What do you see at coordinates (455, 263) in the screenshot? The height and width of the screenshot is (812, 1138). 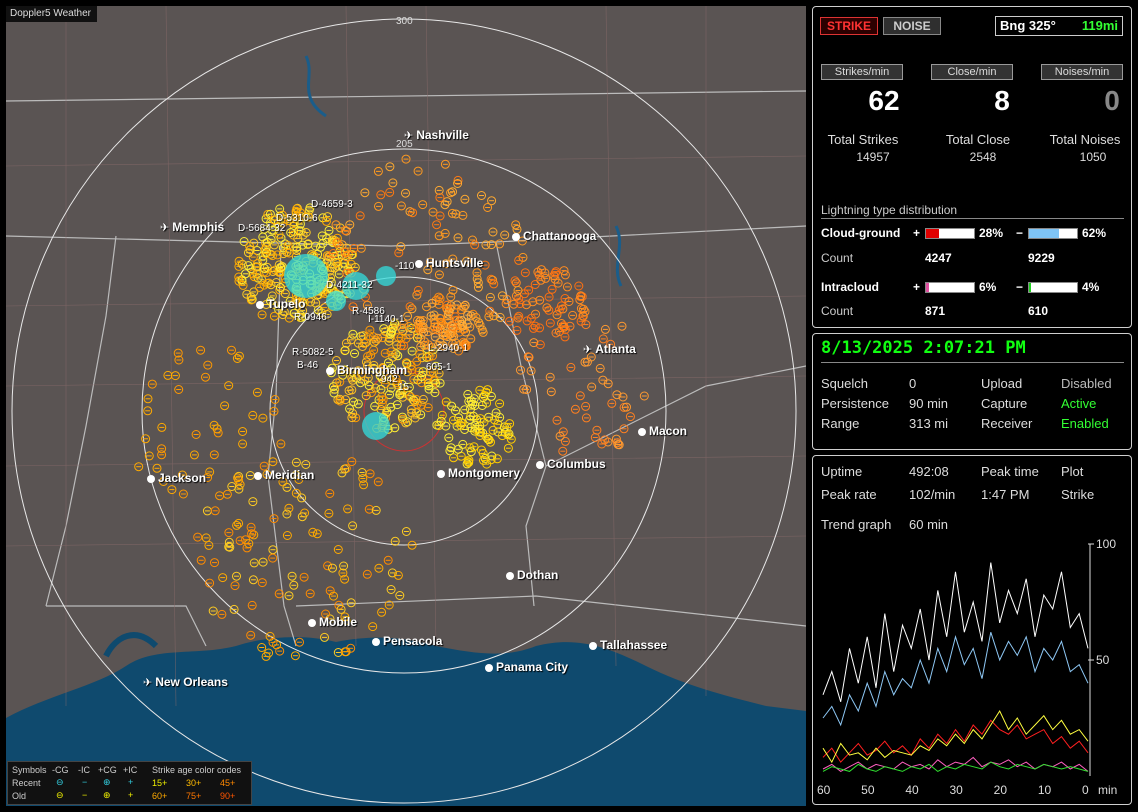 I see `city-label: Huntsville` at bounding box center [455, 263].